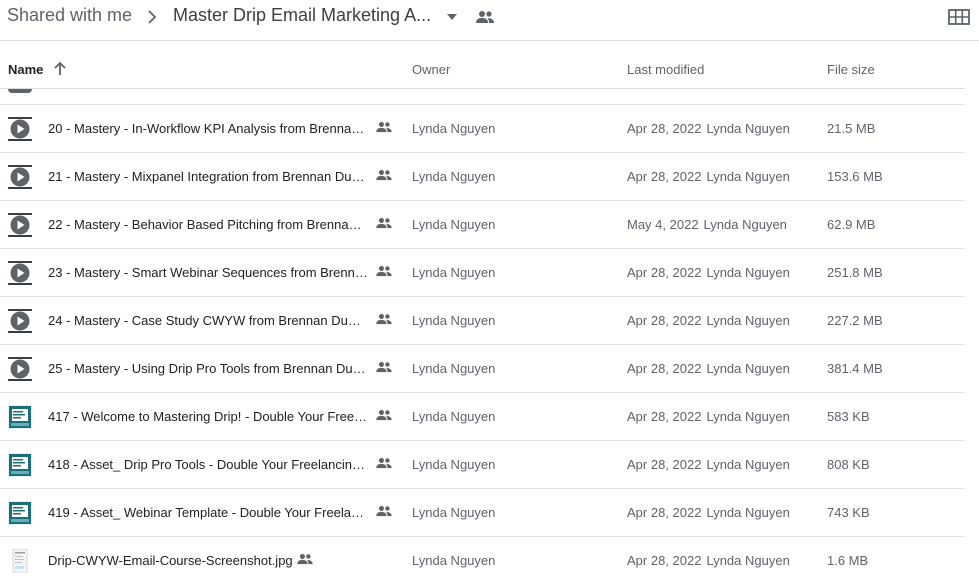  Describe the element at coordinates (152, 17) in the screenshot. I see `chevron-right-icon` at that location.